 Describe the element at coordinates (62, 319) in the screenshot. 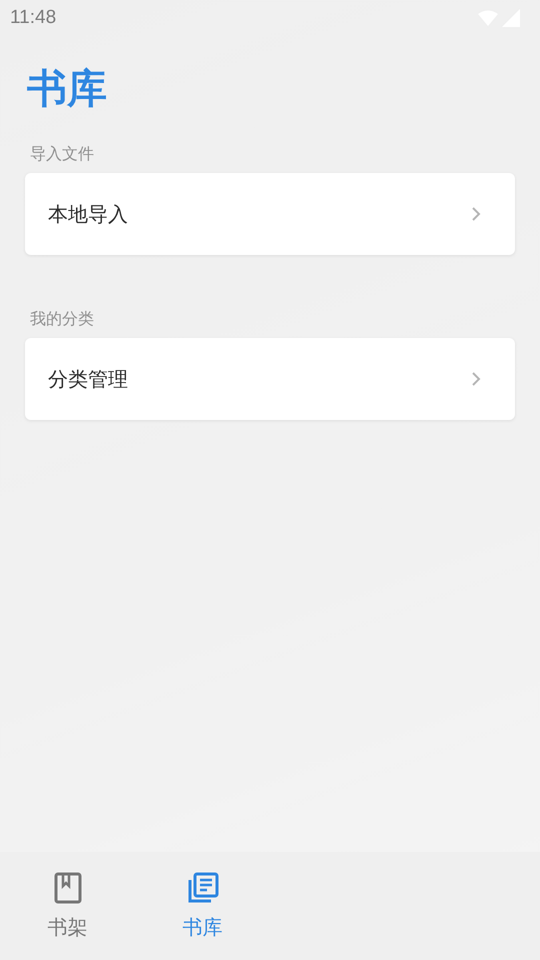

I see `section-heading: 我的分类` at that location.